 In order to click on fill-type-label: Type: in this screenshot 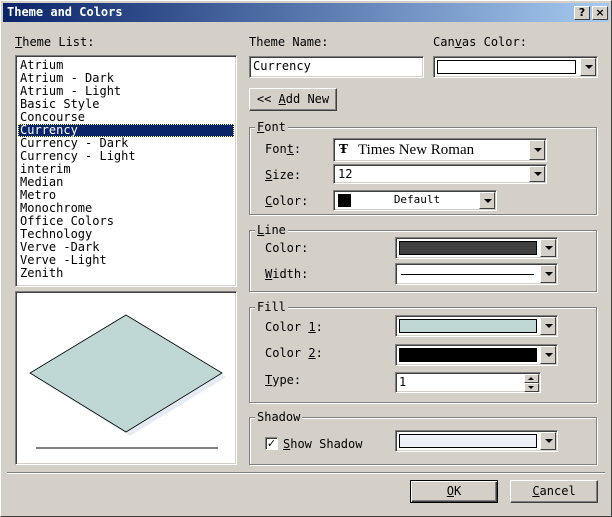, I will do `click(283, 380)`.